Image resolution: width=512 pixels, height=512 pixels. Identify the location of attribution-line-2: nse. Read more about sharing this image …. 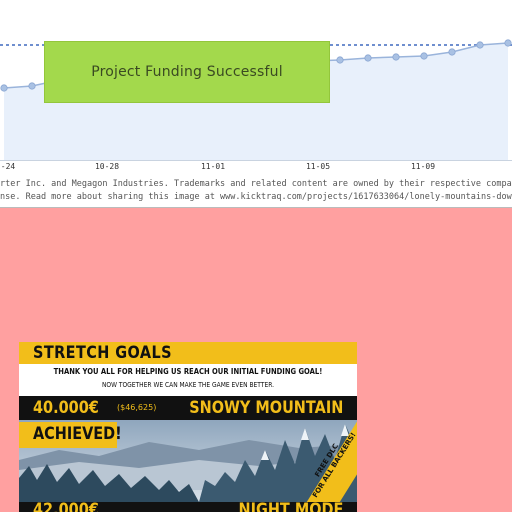
(256, 197).